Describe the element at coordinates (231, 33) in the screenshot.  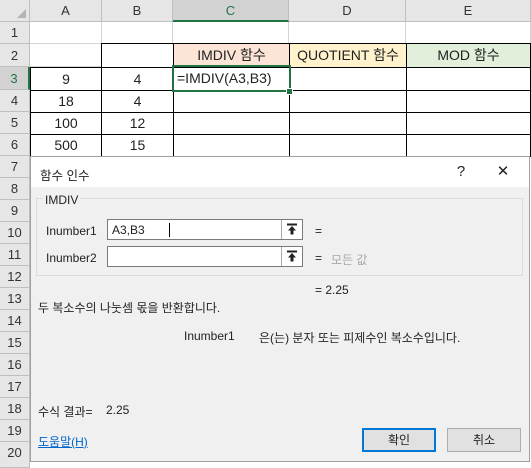
I see `cell-c1` at that location.